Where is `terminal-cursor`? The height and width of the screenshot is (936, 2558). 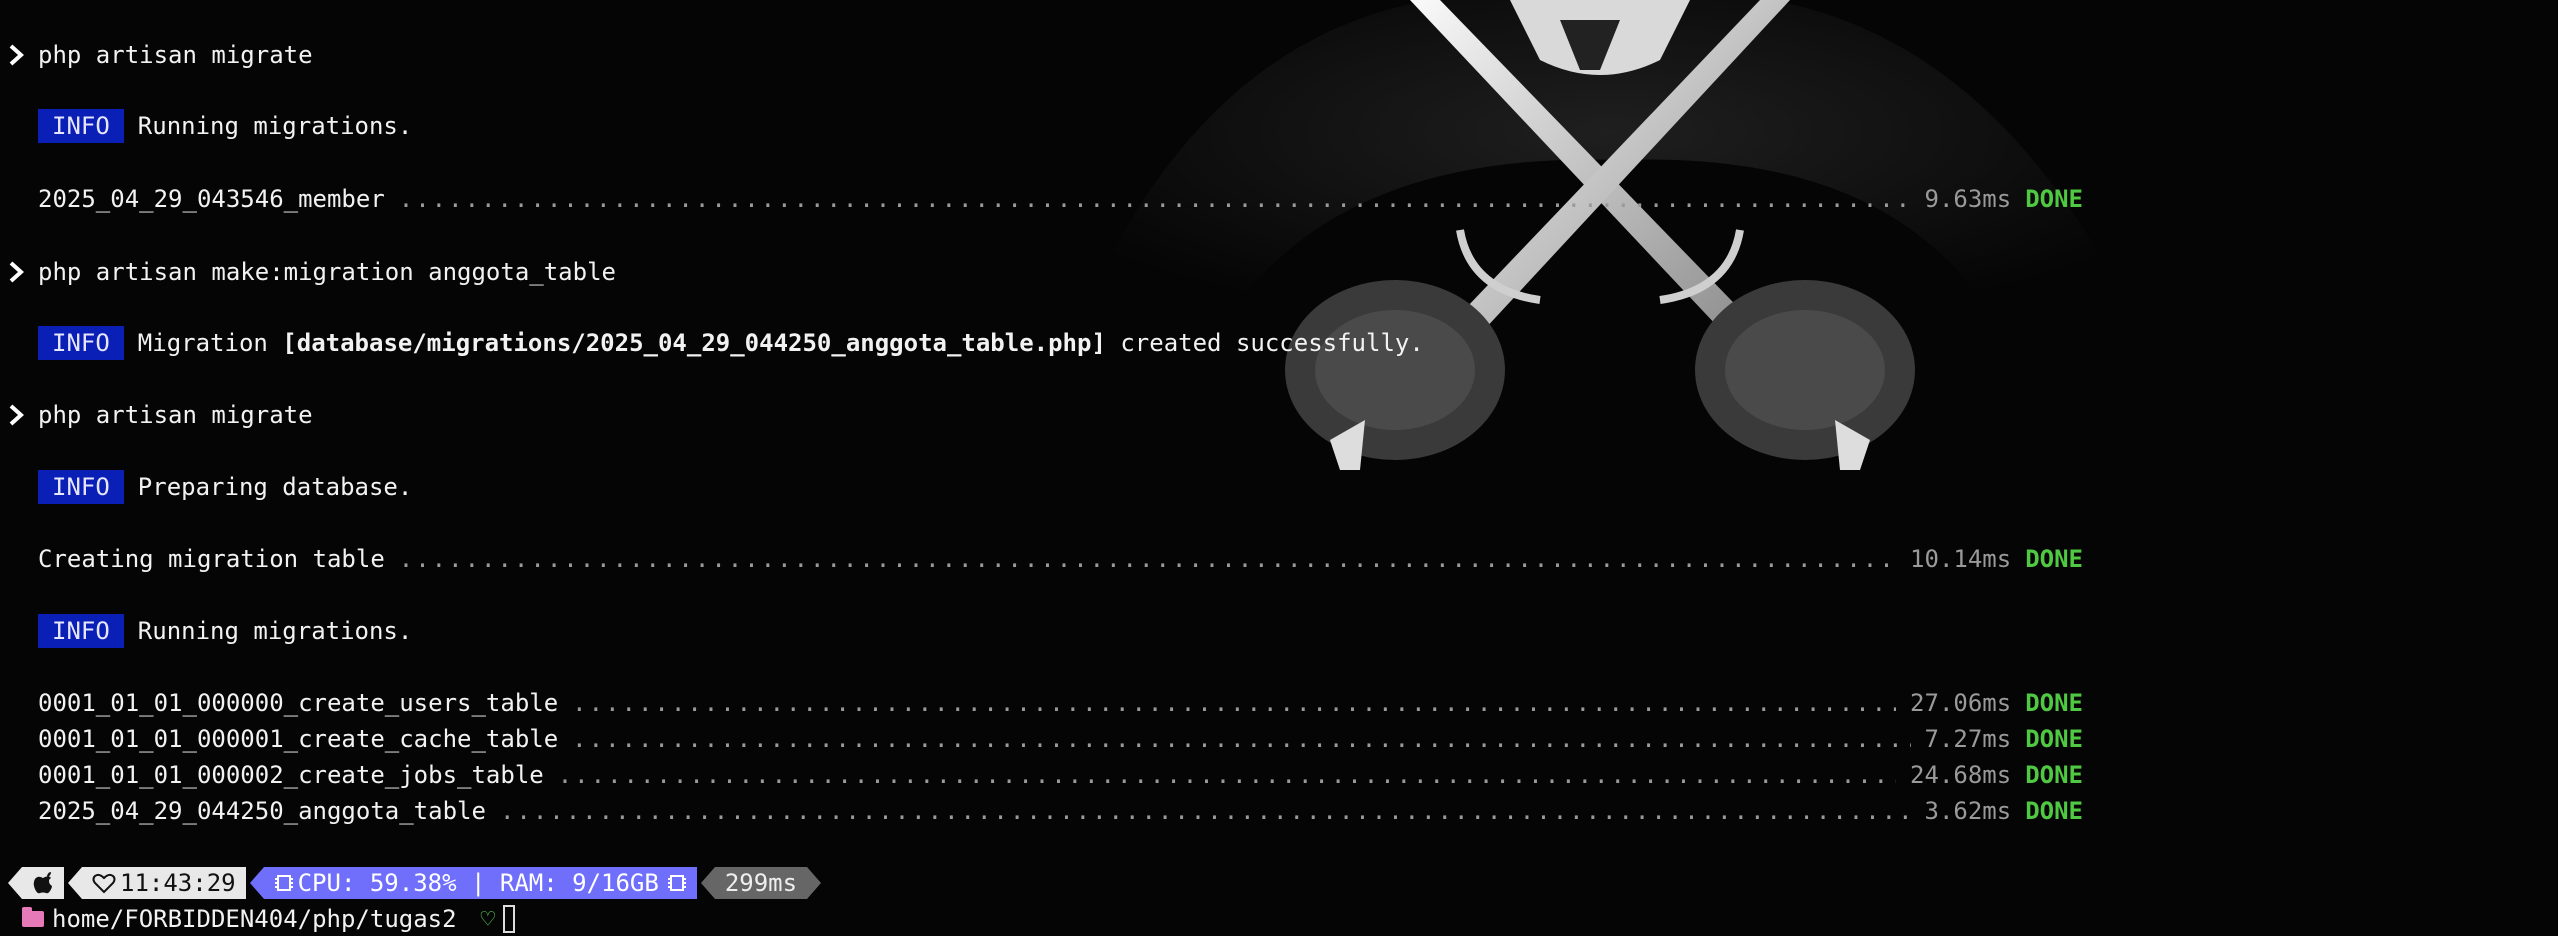 terminal-cursor is located at coordinates (509, 919).